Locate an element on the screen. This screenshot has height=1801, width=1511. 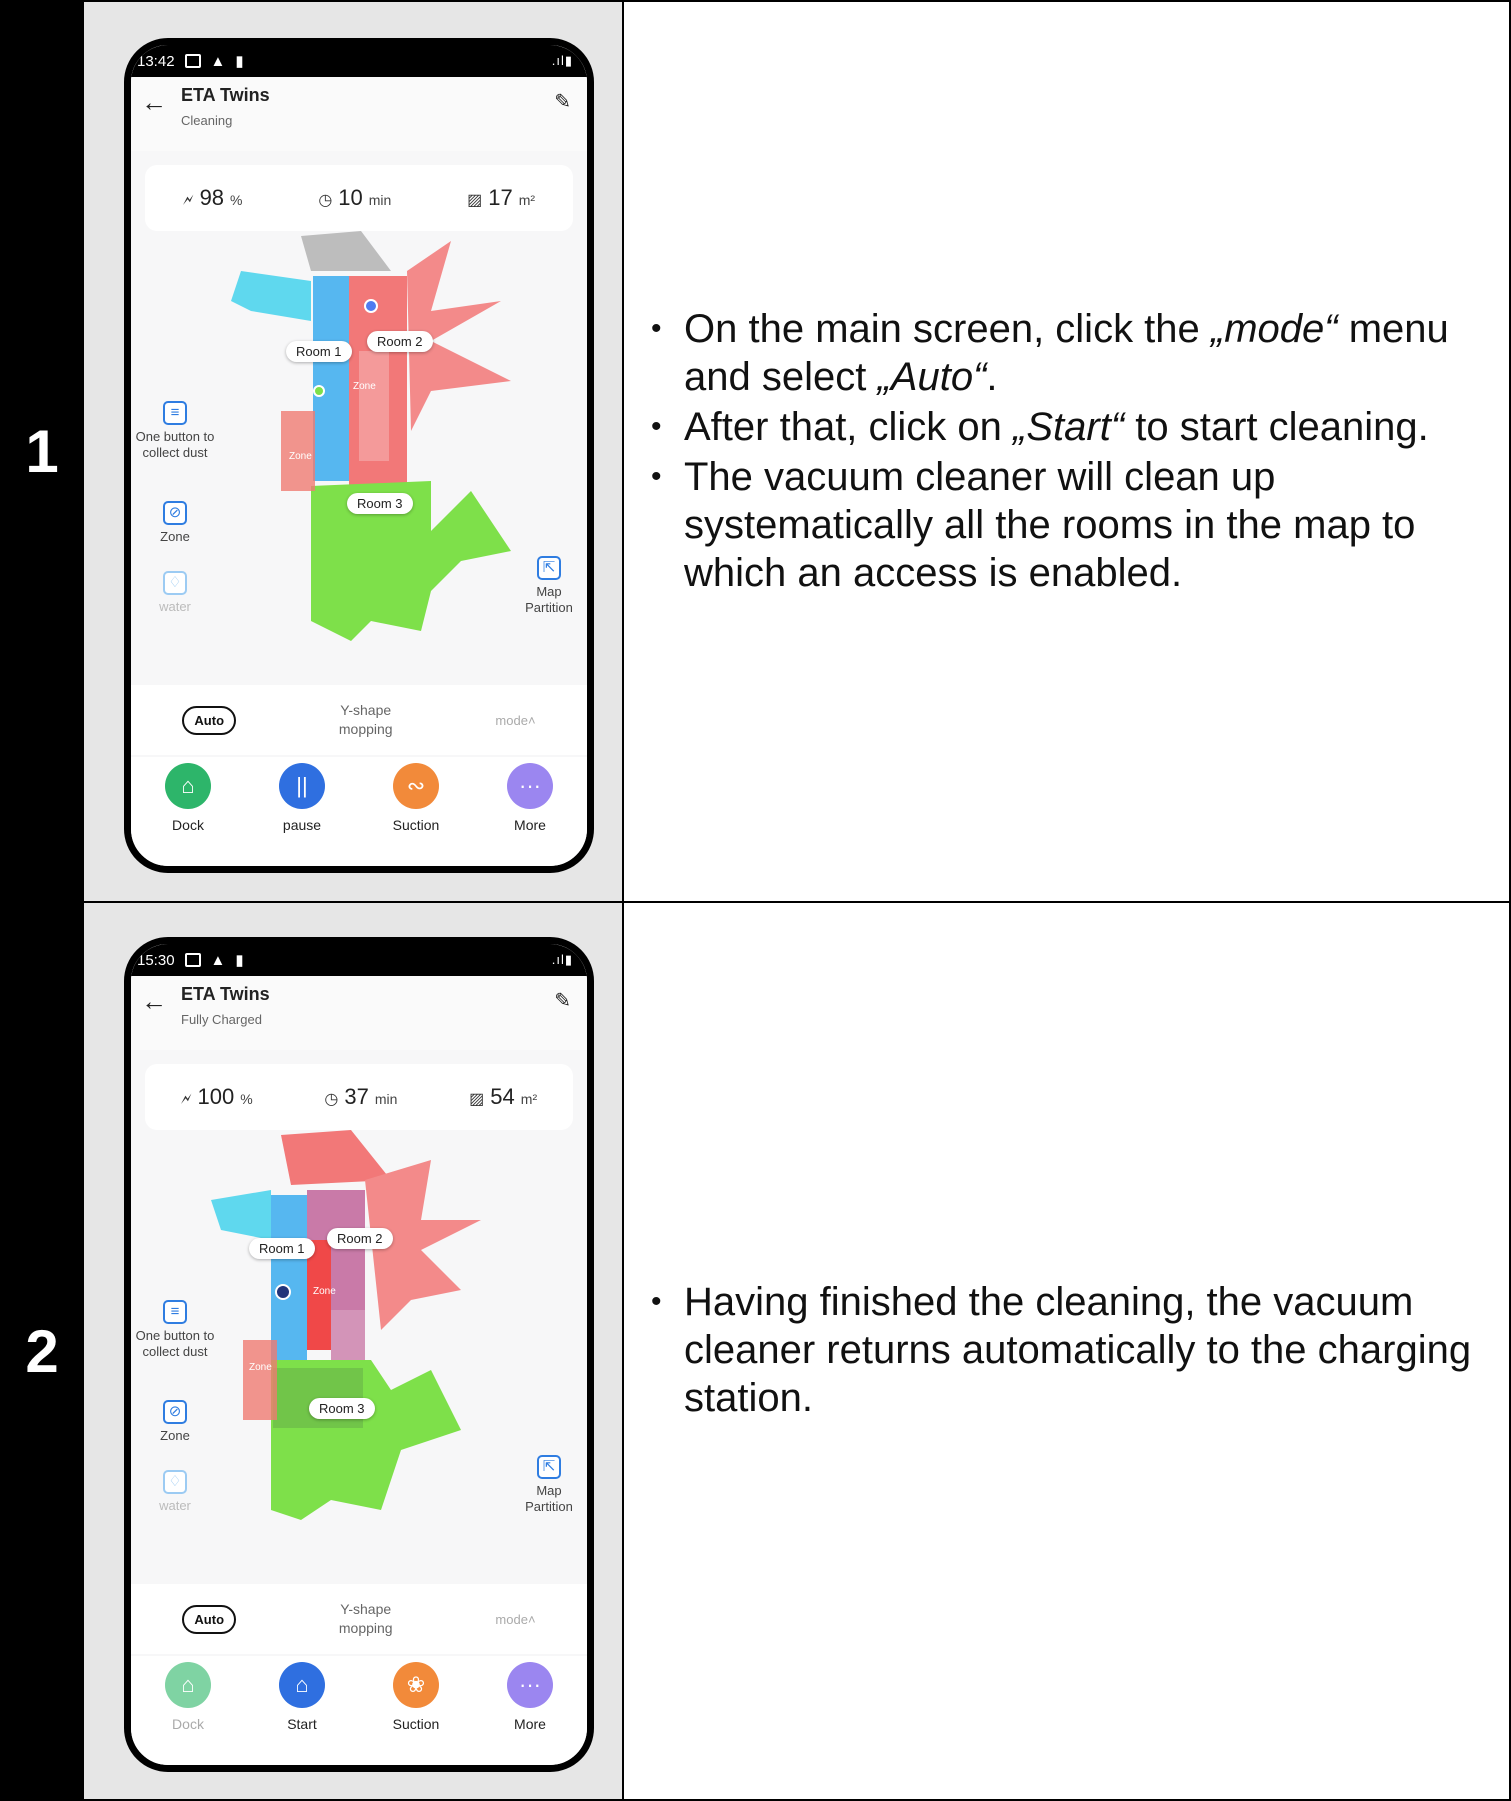
time-stat: ◷ 37 min is located at coordinates (361, 1096).